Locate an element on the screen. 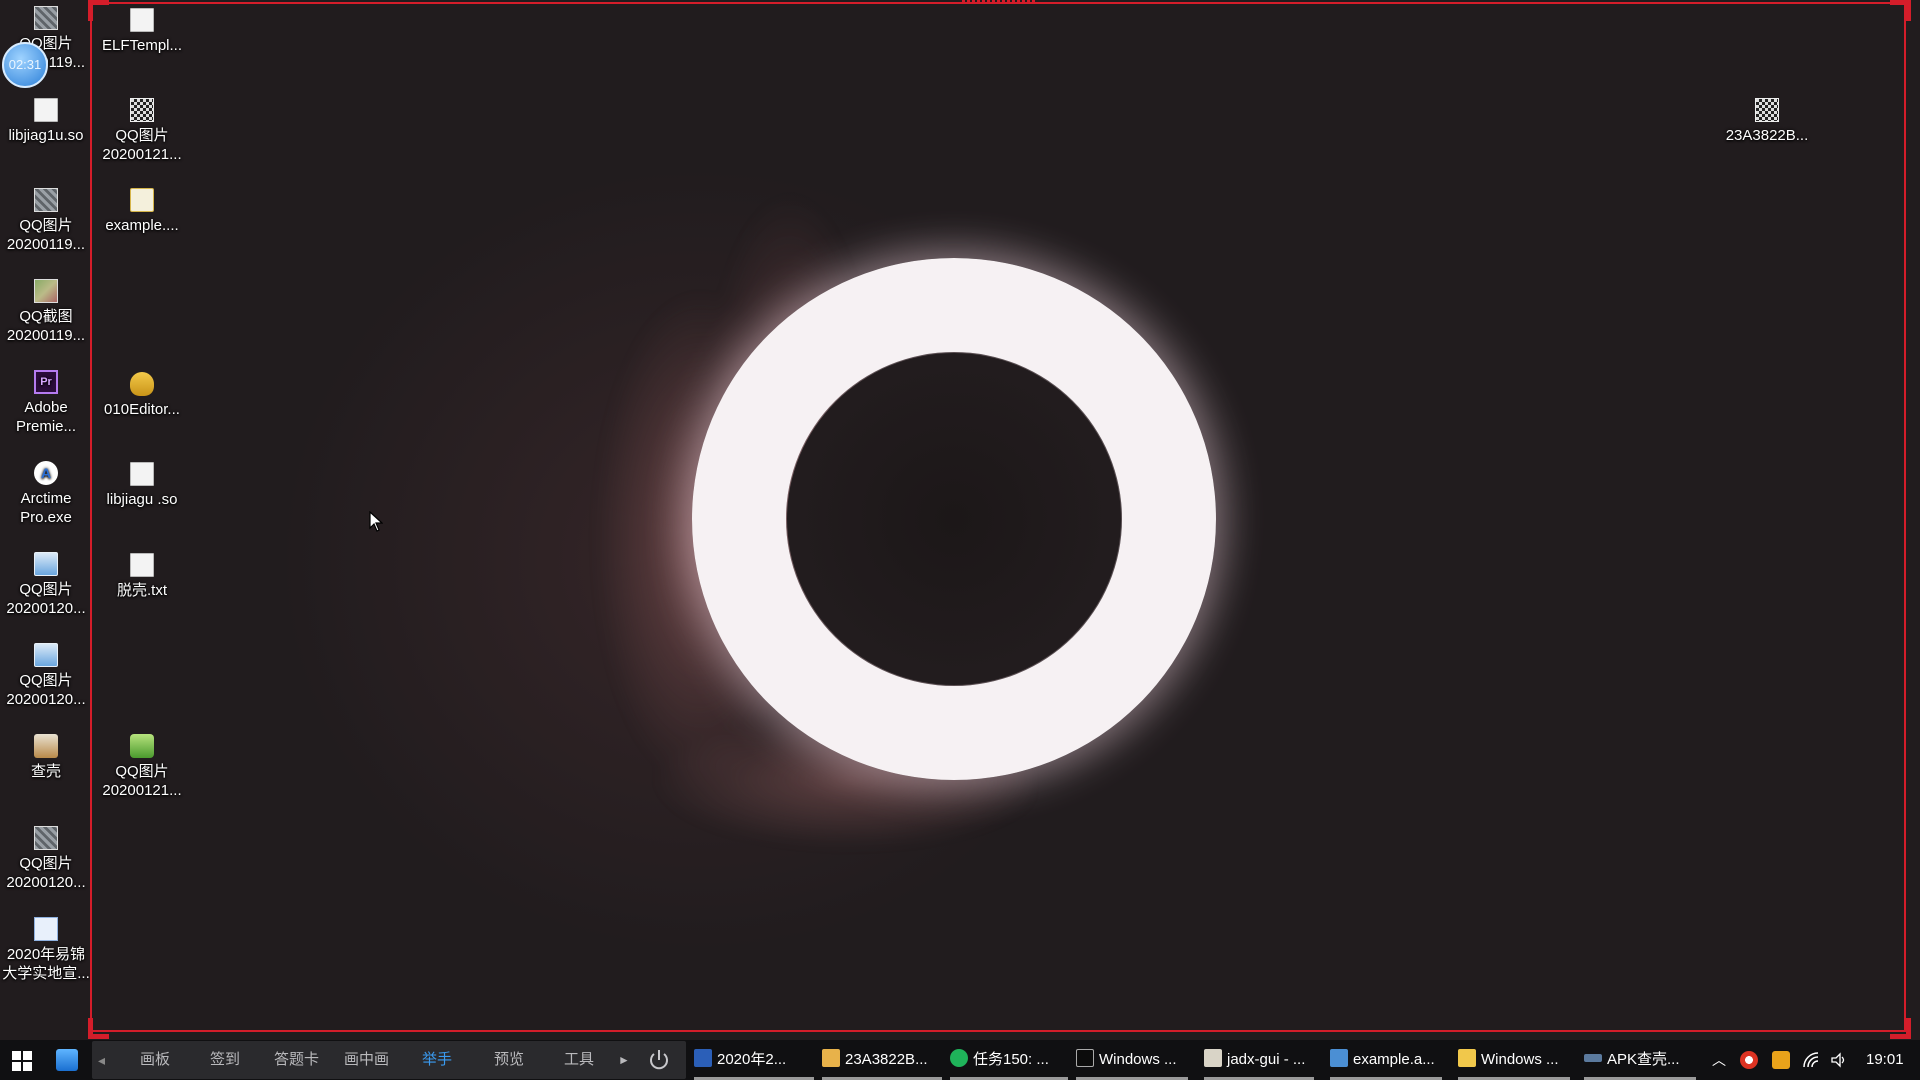 The image size is (1920, 1080). windows-logo-icon is located at coordinates (22, 1061).